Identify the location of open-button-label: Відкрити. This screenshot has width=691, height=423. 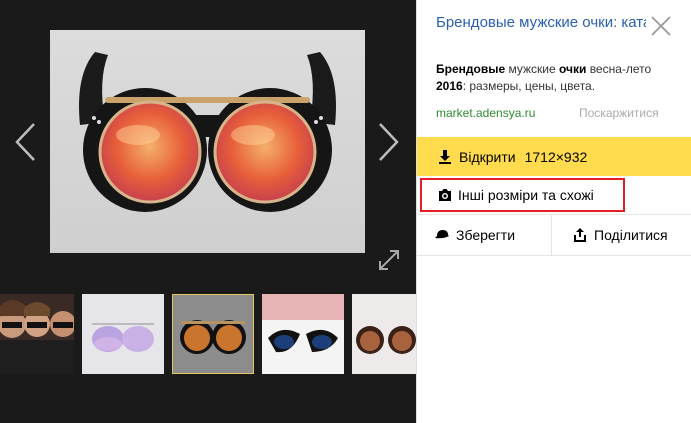
(487, 156).